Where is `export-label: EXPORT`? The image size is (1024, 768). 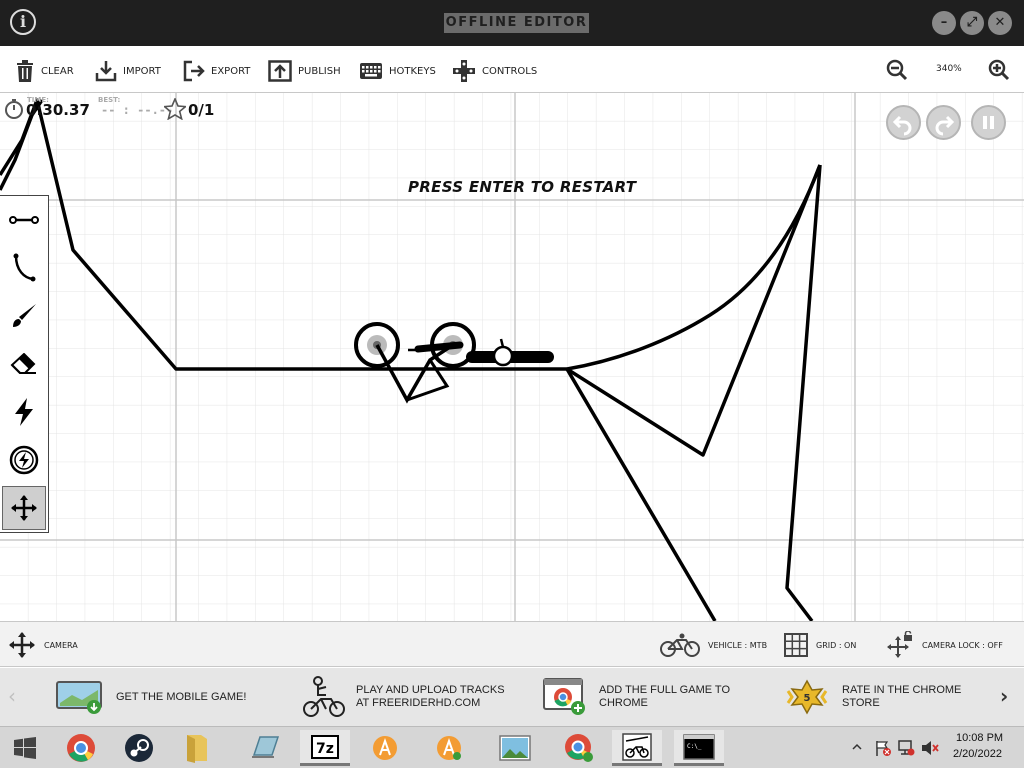
export-label: EXPORT is located at coordinates (231, 71).